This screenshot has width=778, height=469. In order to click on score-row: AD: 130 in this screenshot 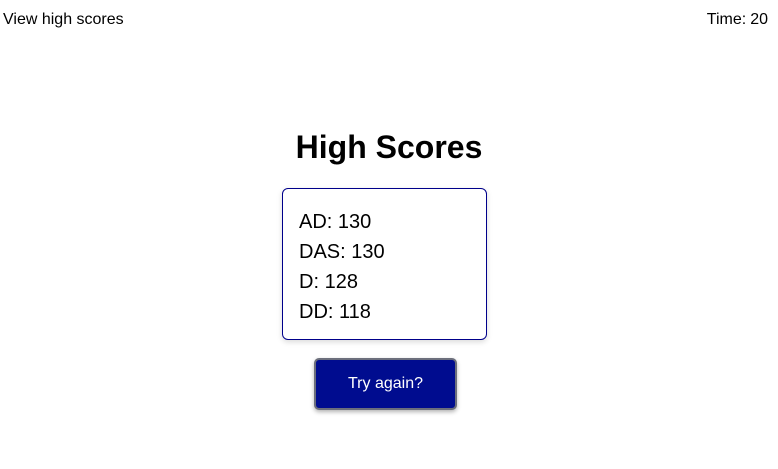, I will do `click(335, 222)`.